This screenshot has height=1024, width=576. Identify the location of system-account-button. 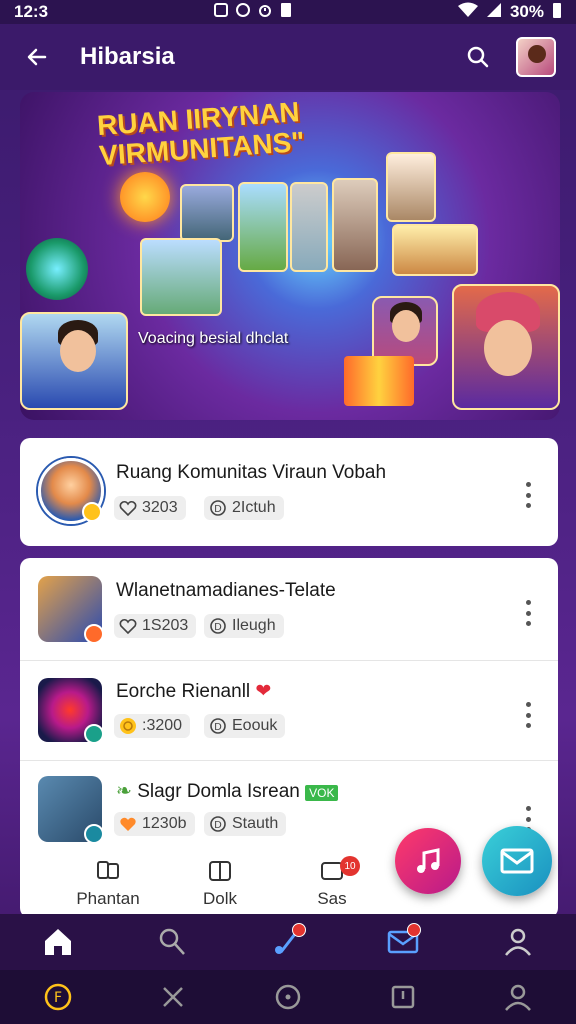
(518, 997).